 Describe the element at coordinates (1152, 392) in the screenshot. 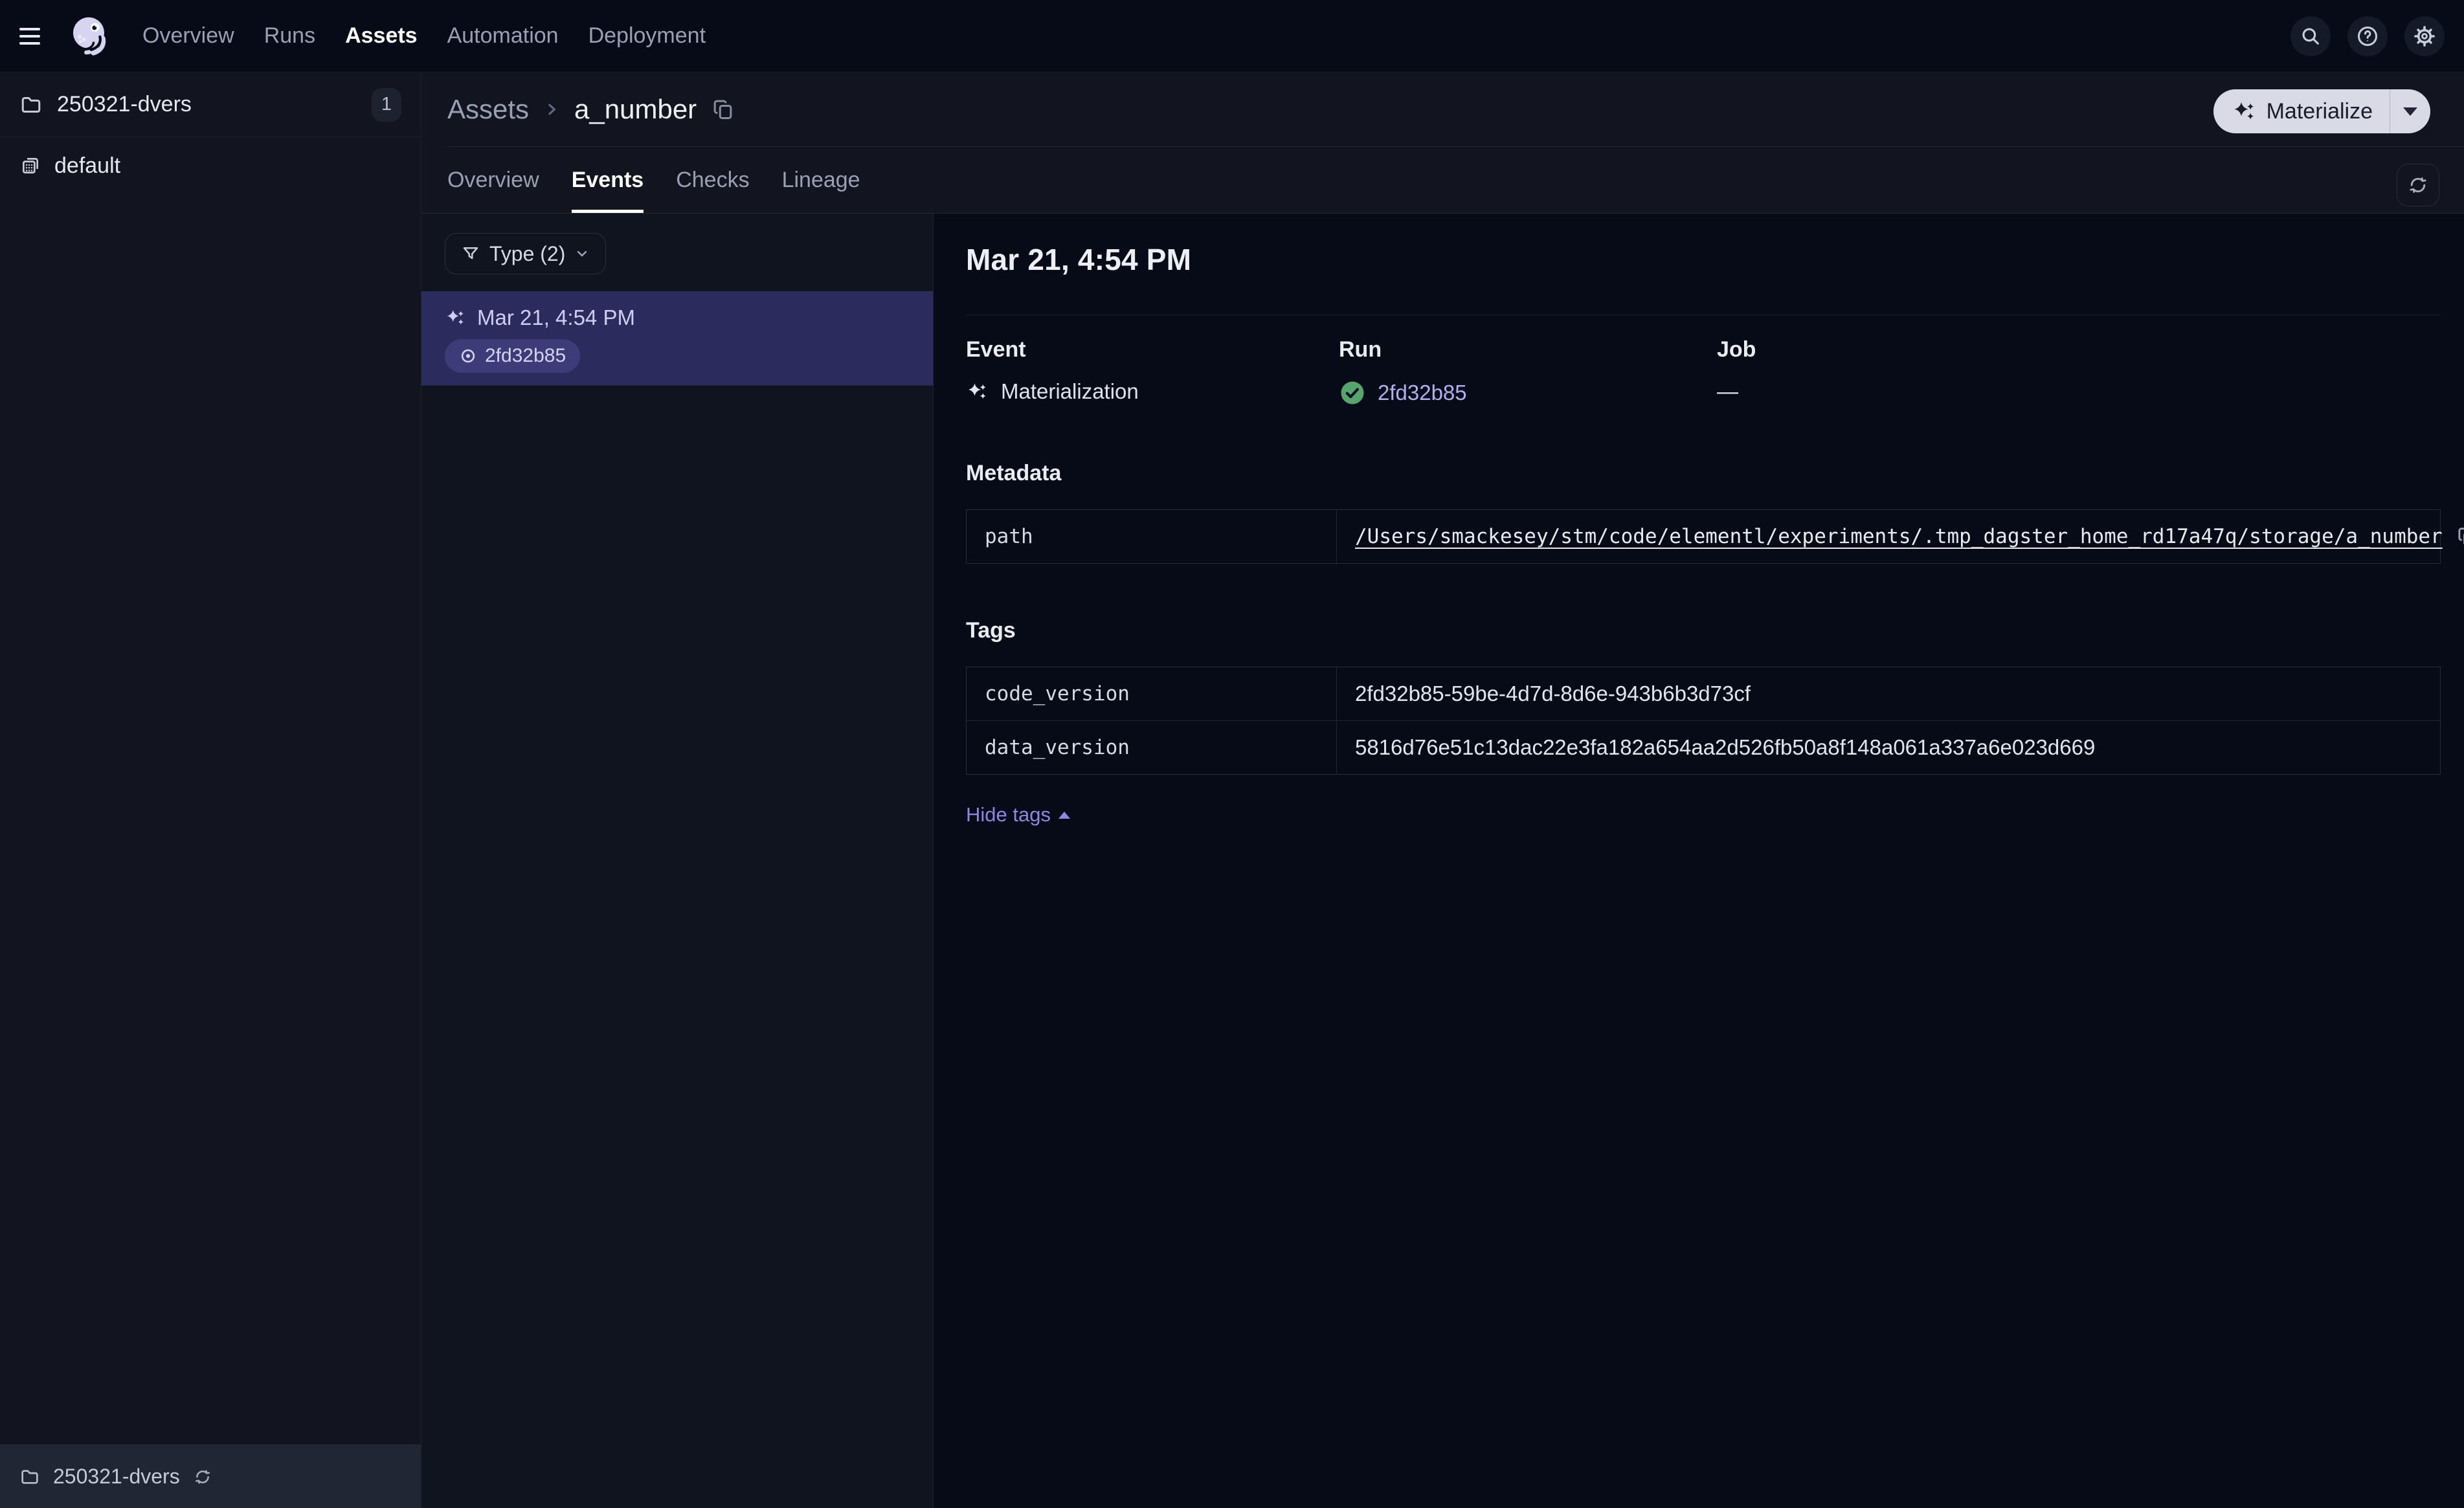

I see `event-column-value: Materialization` at that location.